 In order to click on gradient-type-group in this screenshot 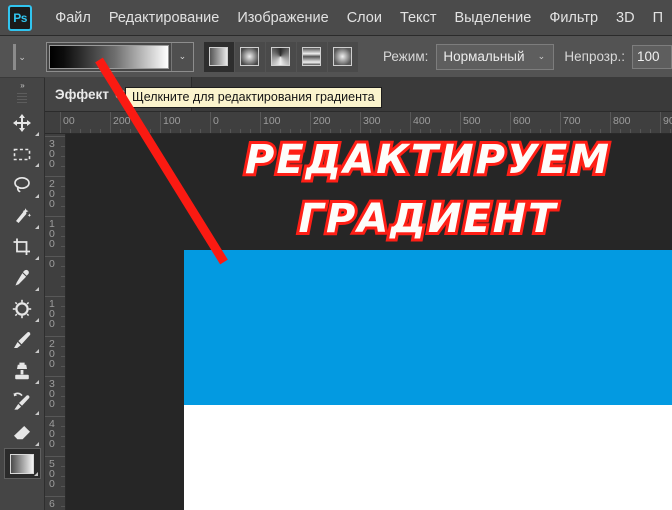, I will do `click(281, 56)`.